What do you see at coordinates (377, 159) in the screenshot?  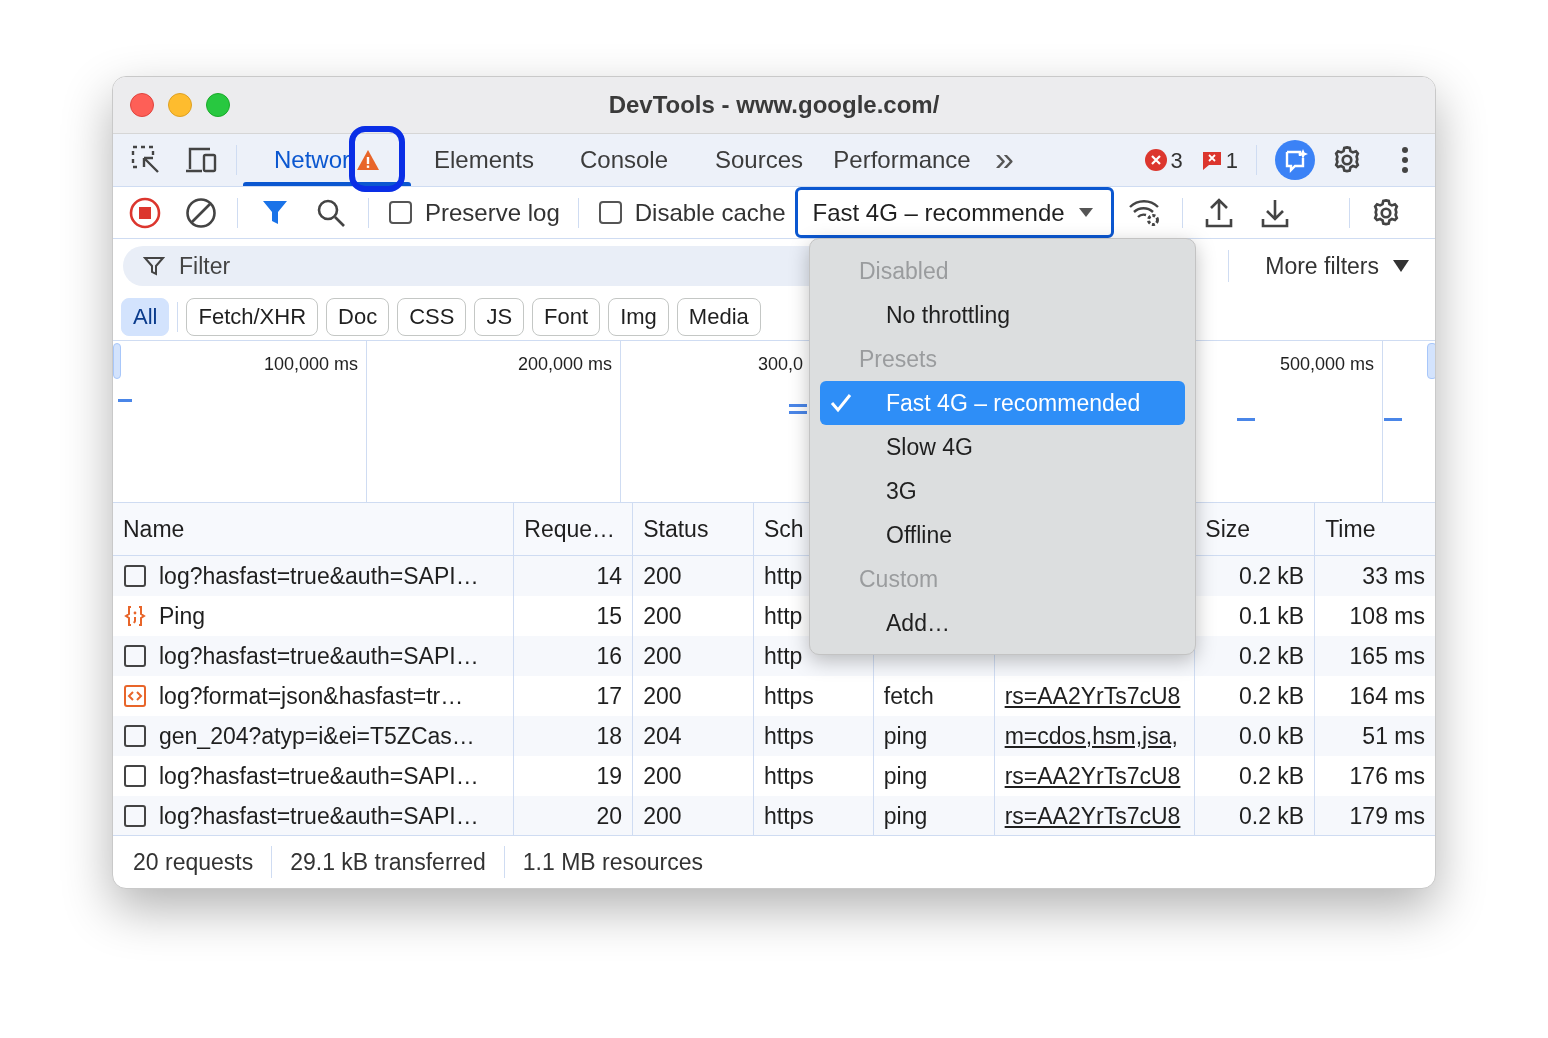 I see `highlight-ring` at bounding box center [377, 159].